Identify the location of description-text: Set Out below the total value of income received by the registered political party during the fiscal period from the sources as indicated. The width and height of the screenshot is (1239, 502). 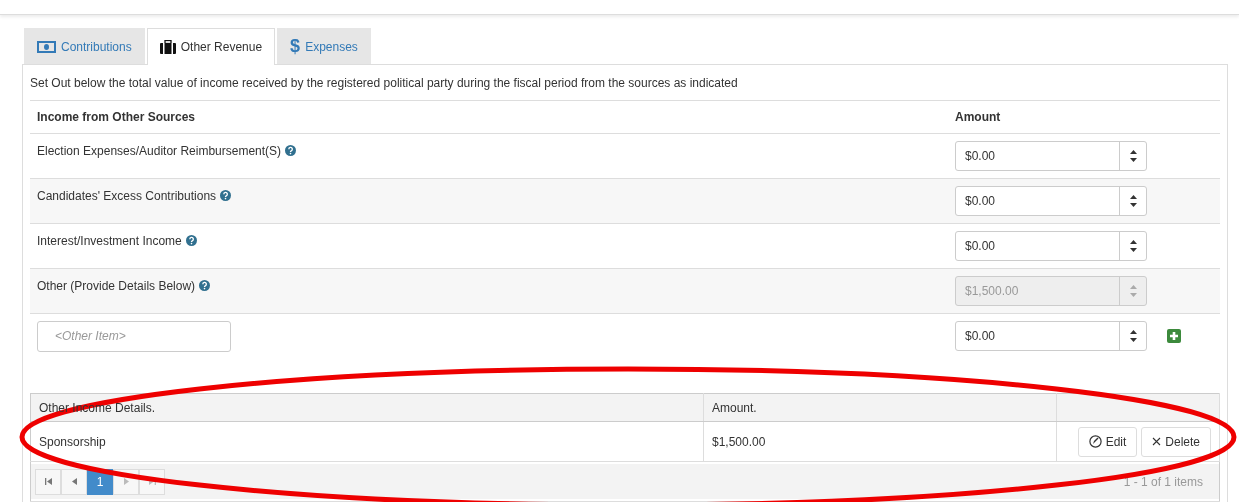
(384, 83).